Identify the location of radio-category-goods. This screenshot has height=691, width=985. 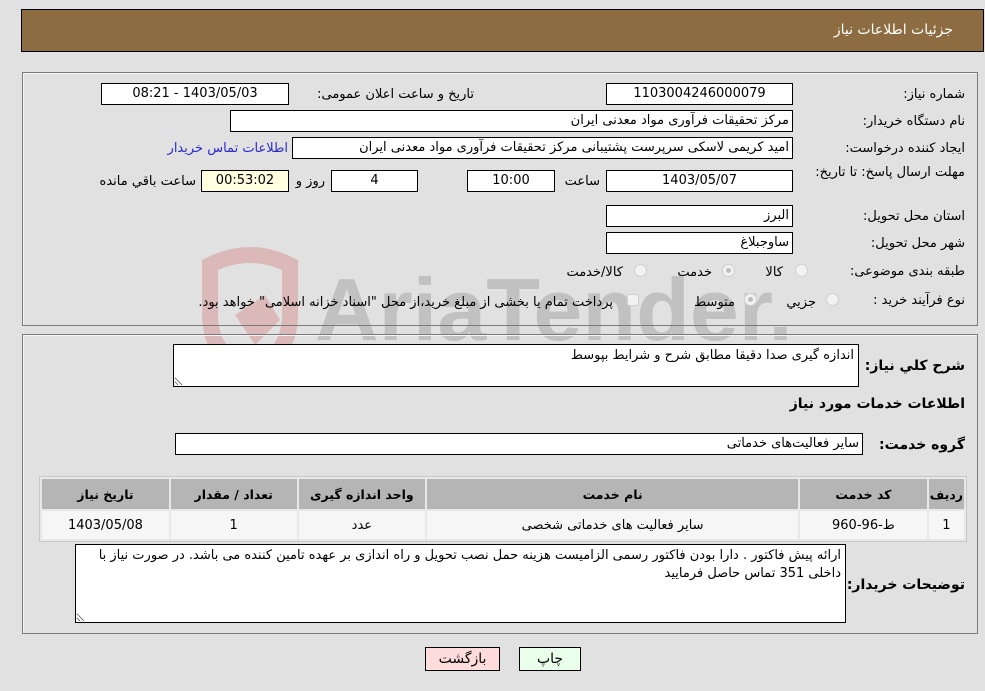
(801, 270).